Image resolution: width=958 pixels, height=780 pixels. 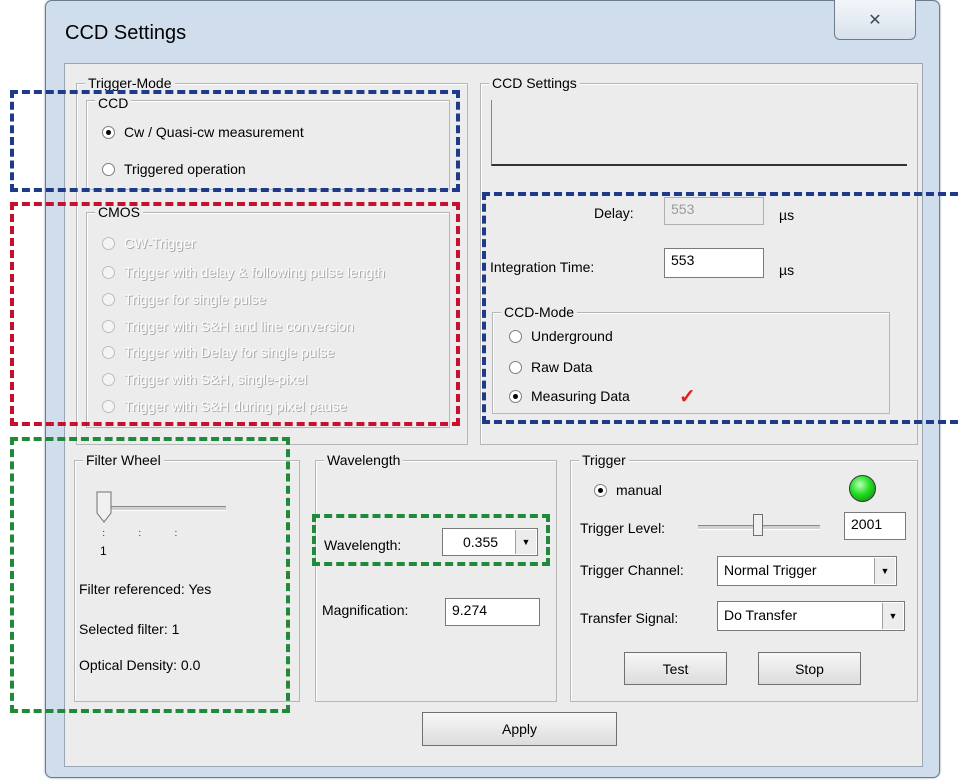 What do you see at coordinates (770, 570) in the screenshot?
I see `trigger-channel-value: Normal Trigger` at bounding box center [770, 570].